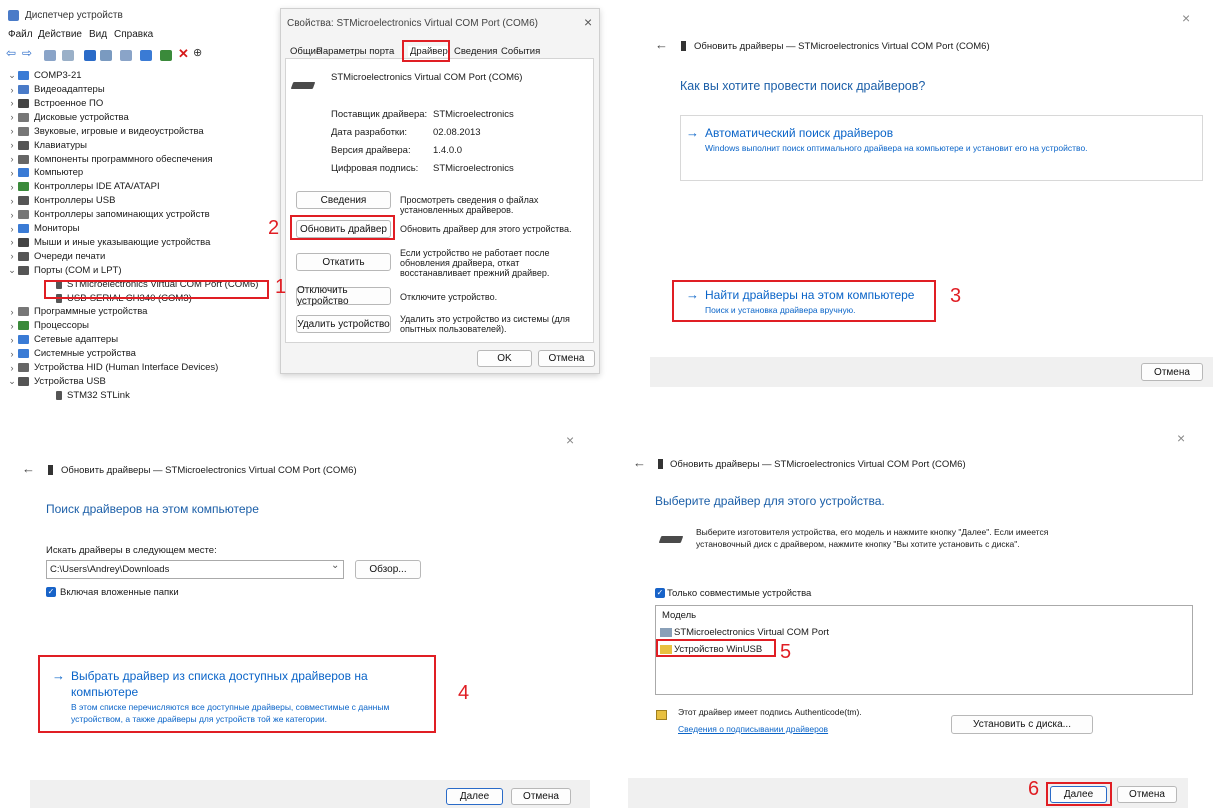 The image size is (1213, 808). I want to click on tree-item: › Контроллеры USB, so click(61, 200).